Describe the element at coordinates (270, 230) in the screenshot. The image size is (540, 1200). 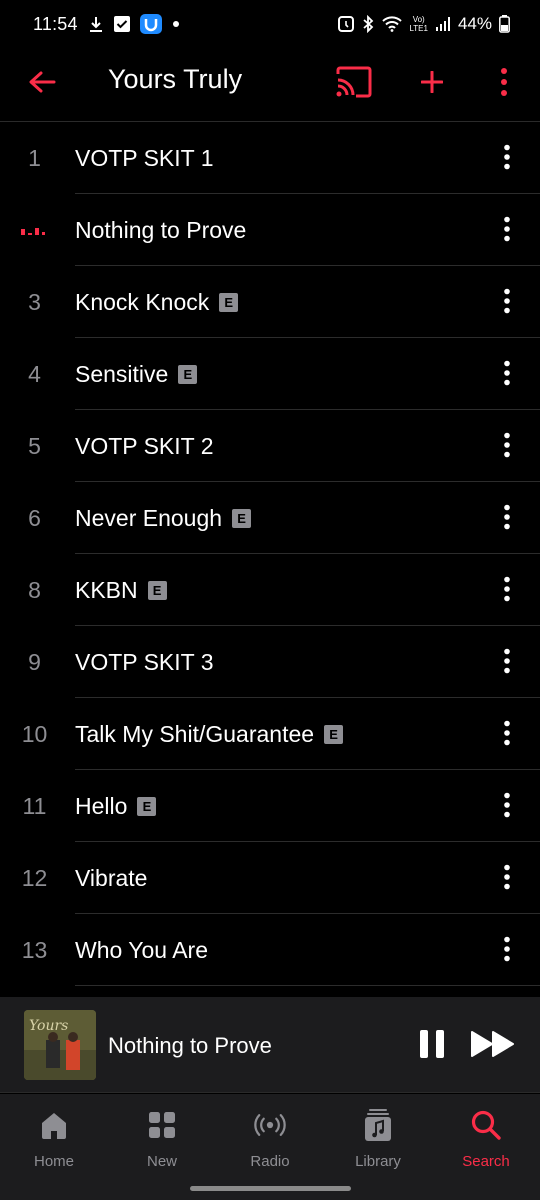
I see `track-row: Nothing to Prove` at that location.